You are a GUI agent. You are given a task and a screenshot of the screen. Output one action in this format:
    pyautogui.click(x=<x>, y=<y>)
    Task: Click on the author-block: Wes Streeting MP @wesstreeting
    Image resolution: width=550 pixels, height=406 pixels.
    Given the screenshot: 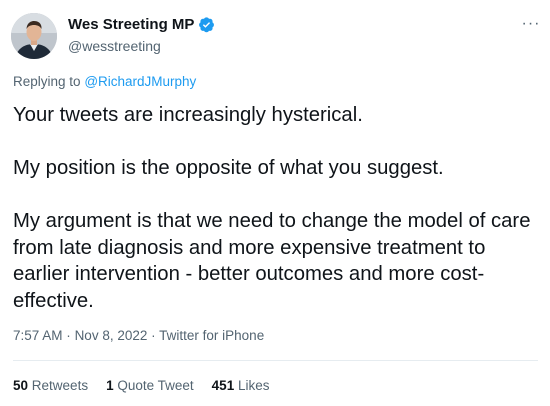 What is the action you would take?
    pyautogui.click(x=141, y=34)
    